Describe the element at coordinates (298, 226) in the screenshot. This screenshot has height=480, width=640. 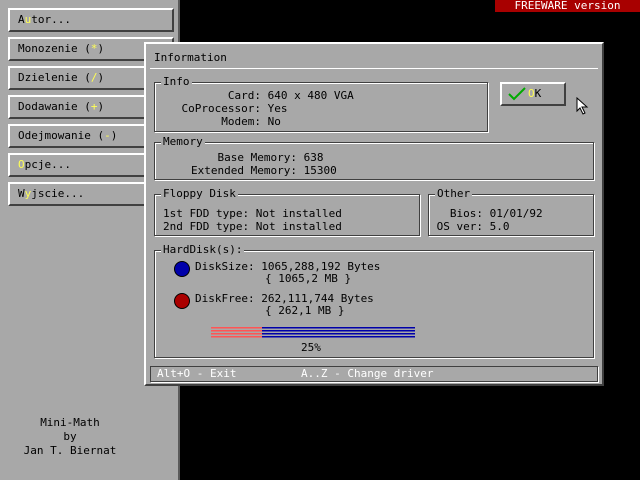
I see `fdd2-value: Not installed` at that location.